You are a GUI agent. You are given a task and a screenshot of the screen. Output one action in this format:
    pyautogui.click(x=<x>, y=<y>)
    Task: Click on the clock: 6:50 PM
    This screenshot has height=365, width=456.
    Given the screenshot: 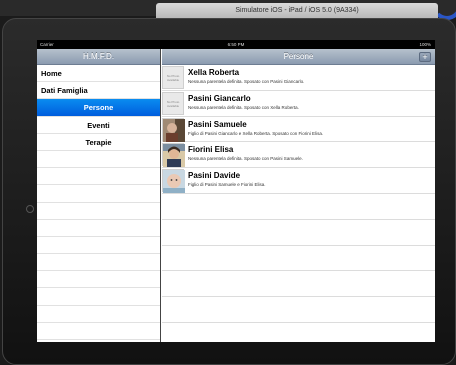 What is the action you would take?
    pyautogui.click(x=236, y=44)
    